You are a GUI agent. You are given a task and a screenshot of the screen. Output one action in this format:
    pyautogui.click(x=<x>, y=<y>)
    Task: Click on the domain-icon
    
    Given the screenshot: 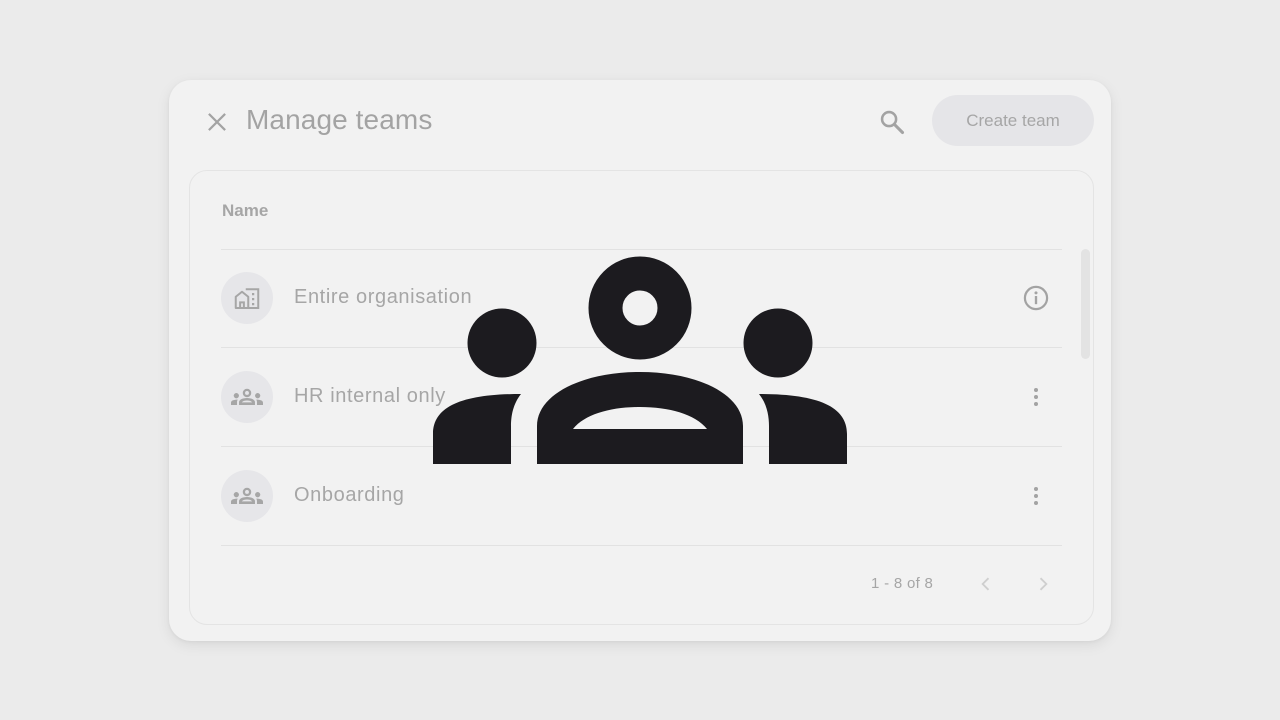 What is the action you would take?
    pyautogui.click(x=247, y=298)
    